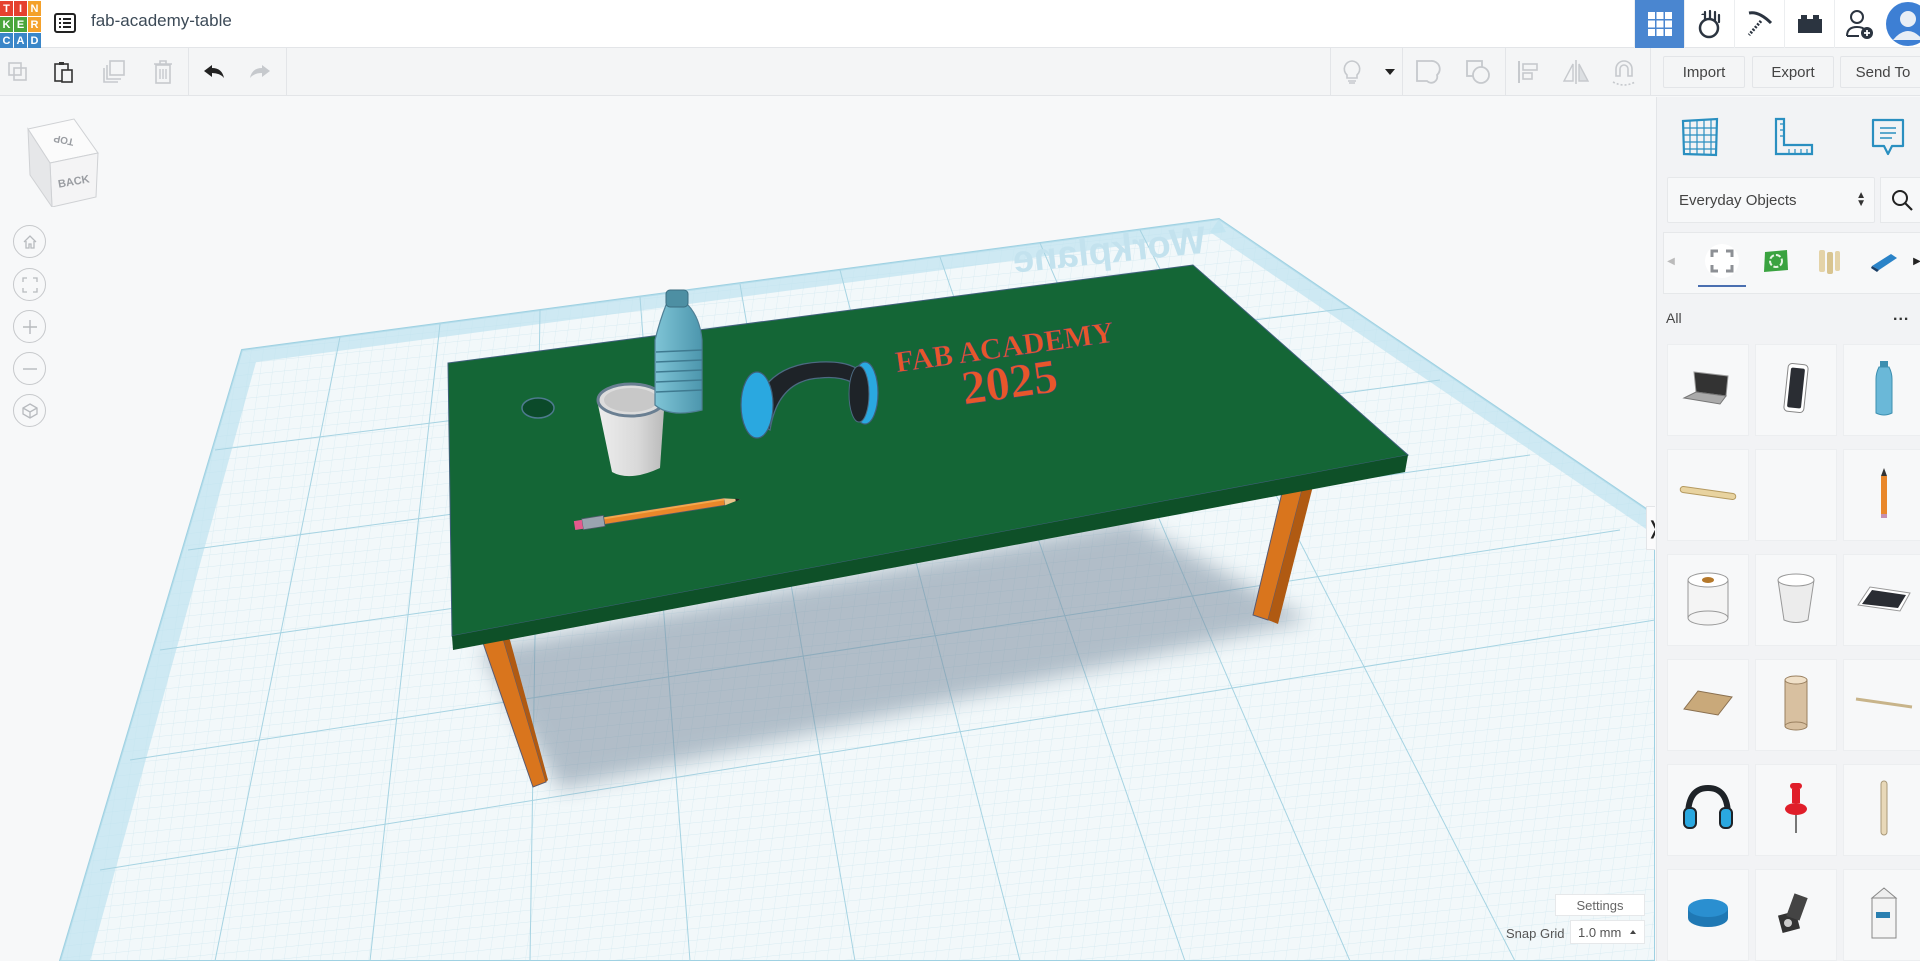 The image size is (1920, 961). What do you see at coordinates (1600, 905) in the screenshot?
I see `settings-button: Settings` at bounding box center [1600, 905].